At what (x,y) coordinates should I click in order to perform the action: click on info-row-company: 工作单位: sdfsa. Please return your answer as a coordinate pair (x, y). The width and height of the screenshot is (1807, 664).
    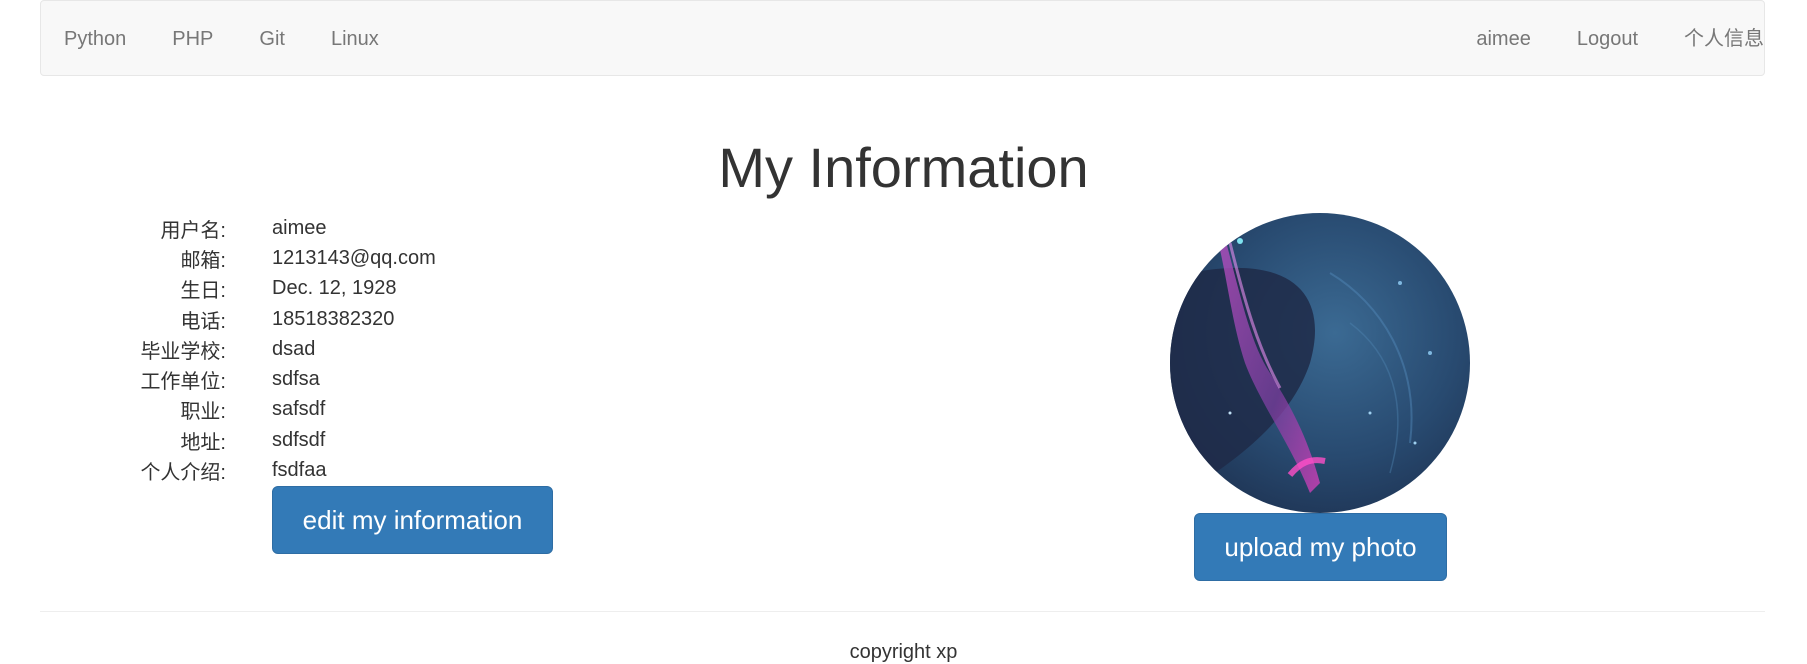
    Looking at the image, I should click on (290, 379).